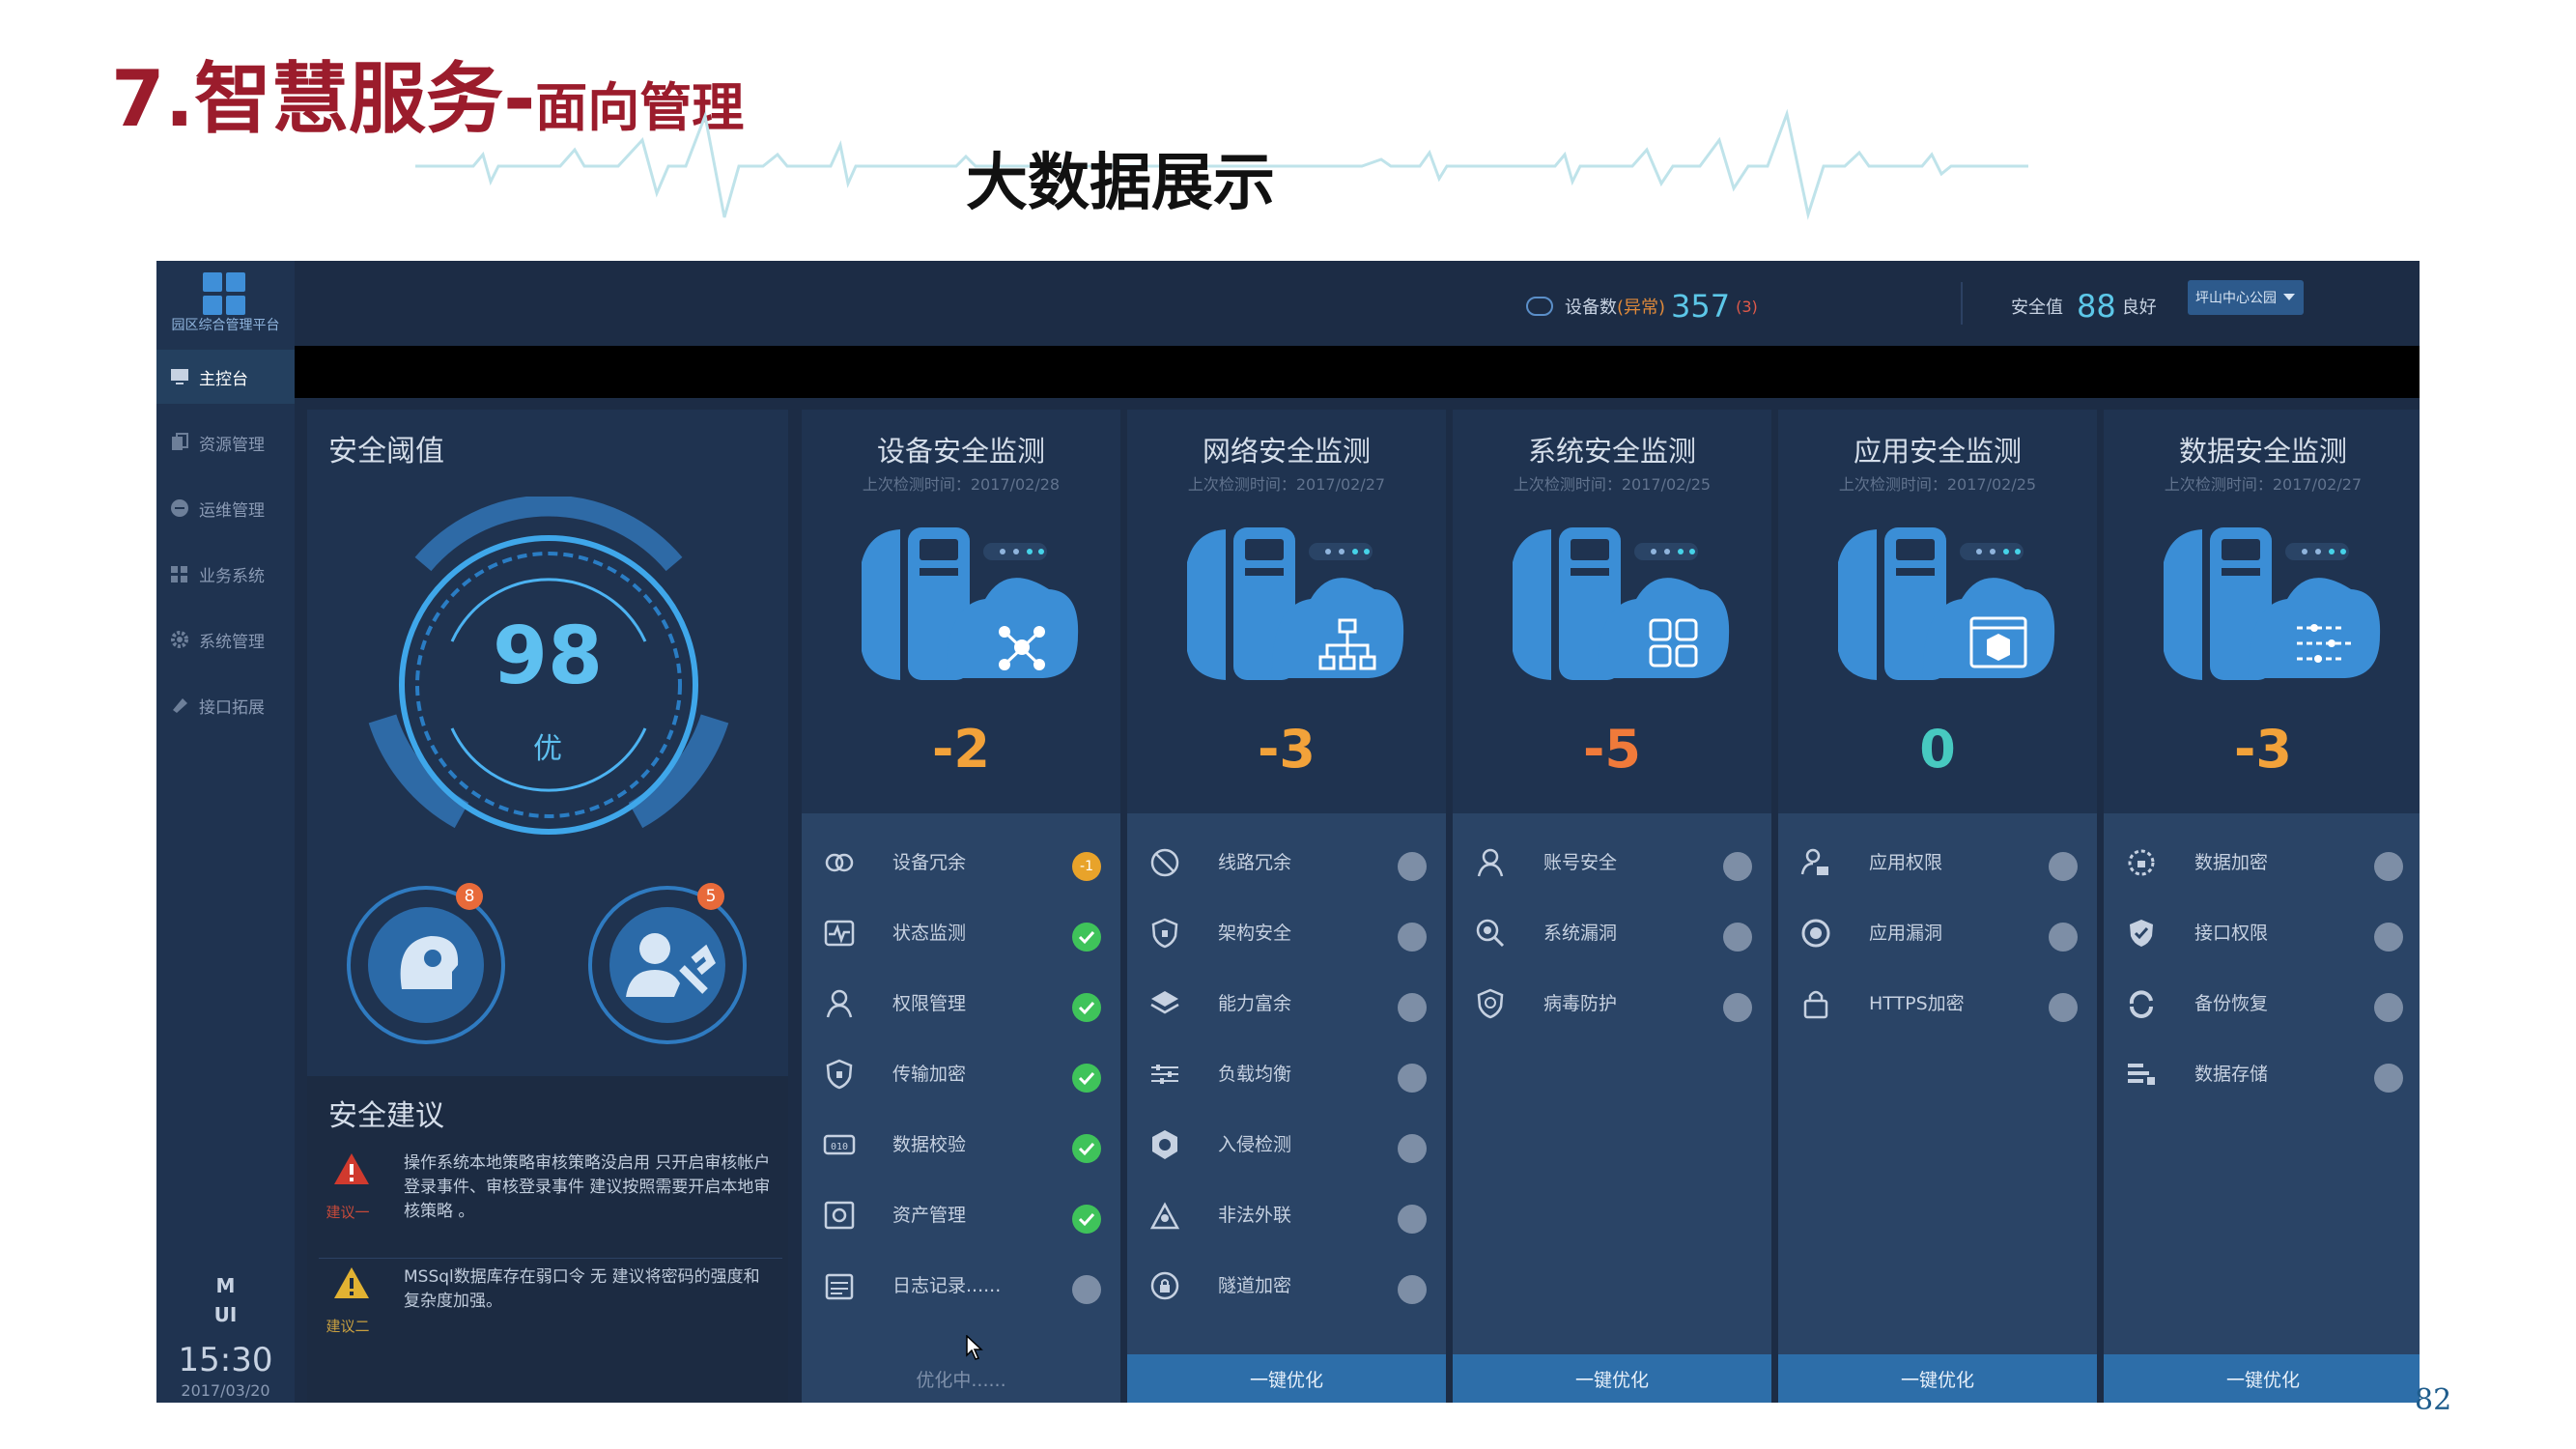 The image size is (2576, 1449). What do you see at coordinates (1286, 1285) in the screenshot?
I see `check-item: 隧道加密` at bounding box center [1286, 1285].